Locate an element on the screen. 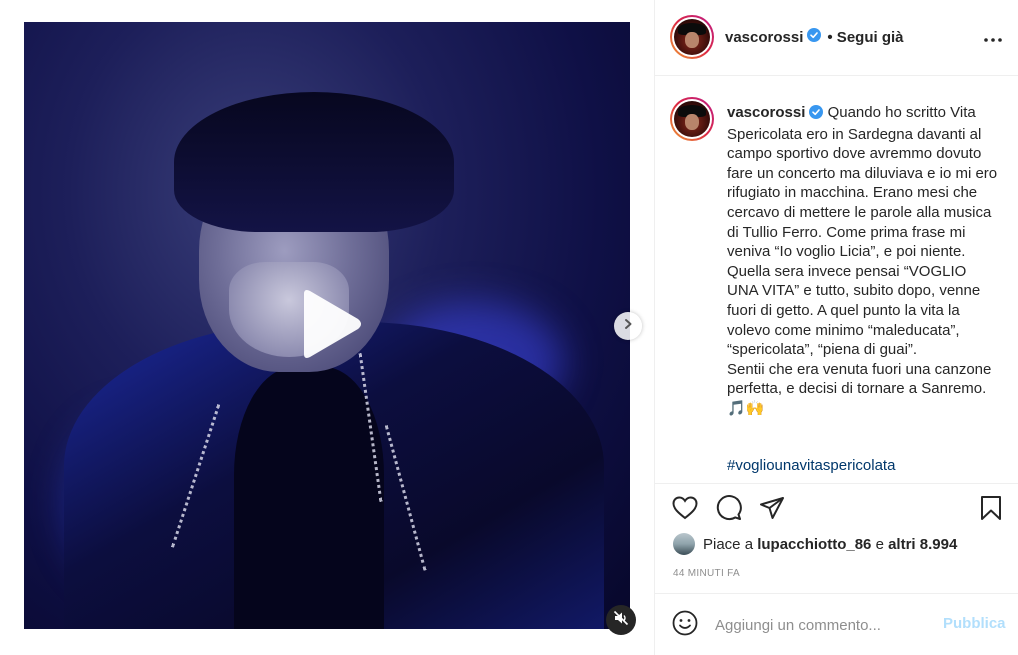 This screenshot has width=1018, height=655. paper-plane-icon is located at coordinates (772, 510).